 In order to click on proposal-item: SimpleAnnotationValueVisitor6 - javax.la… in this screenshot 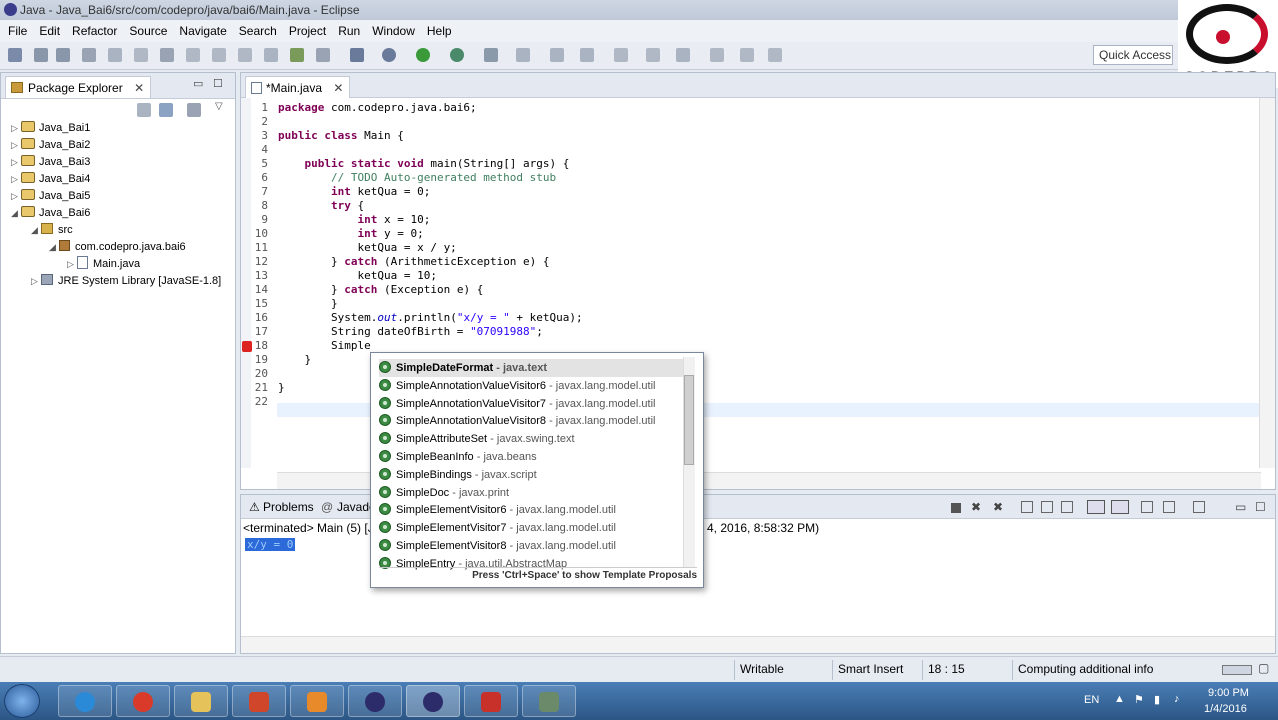, I will do `click(534, 386)`.